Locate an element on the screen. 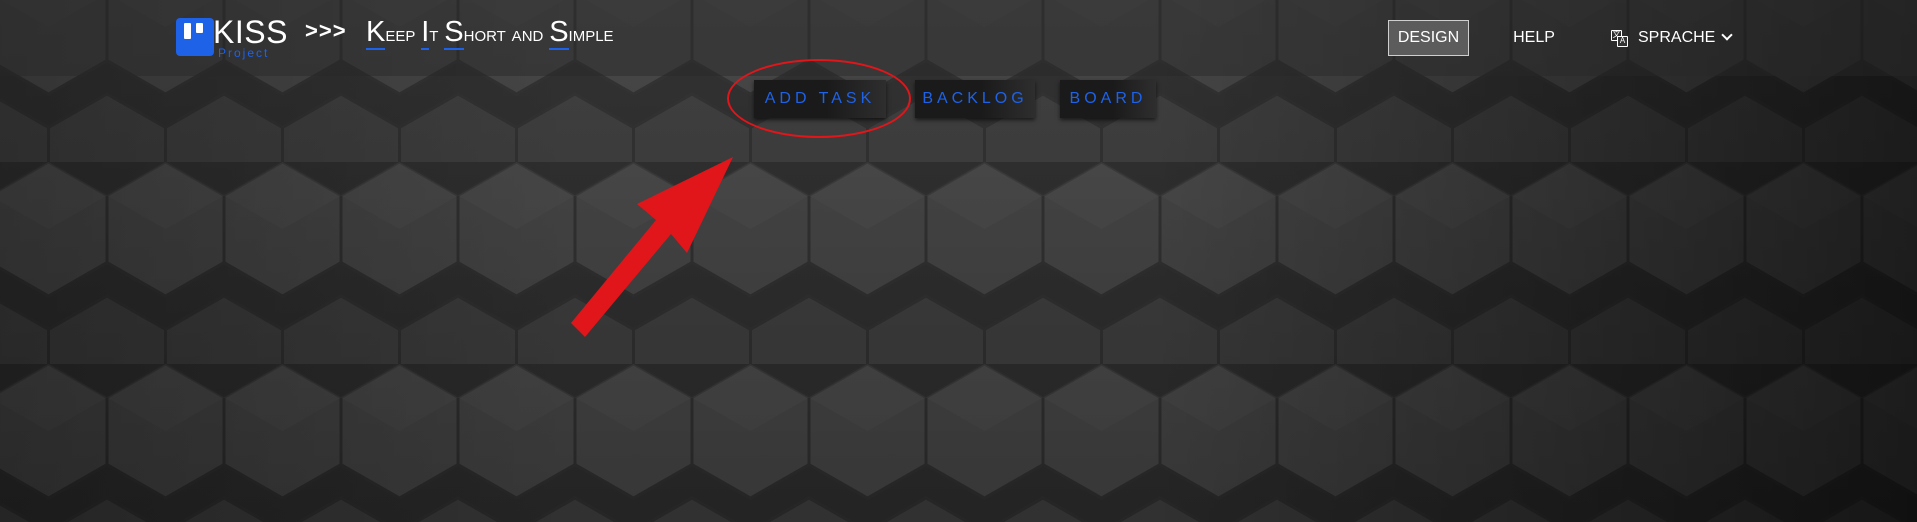  tagline-cap: K is located at coordinates (376, 33).